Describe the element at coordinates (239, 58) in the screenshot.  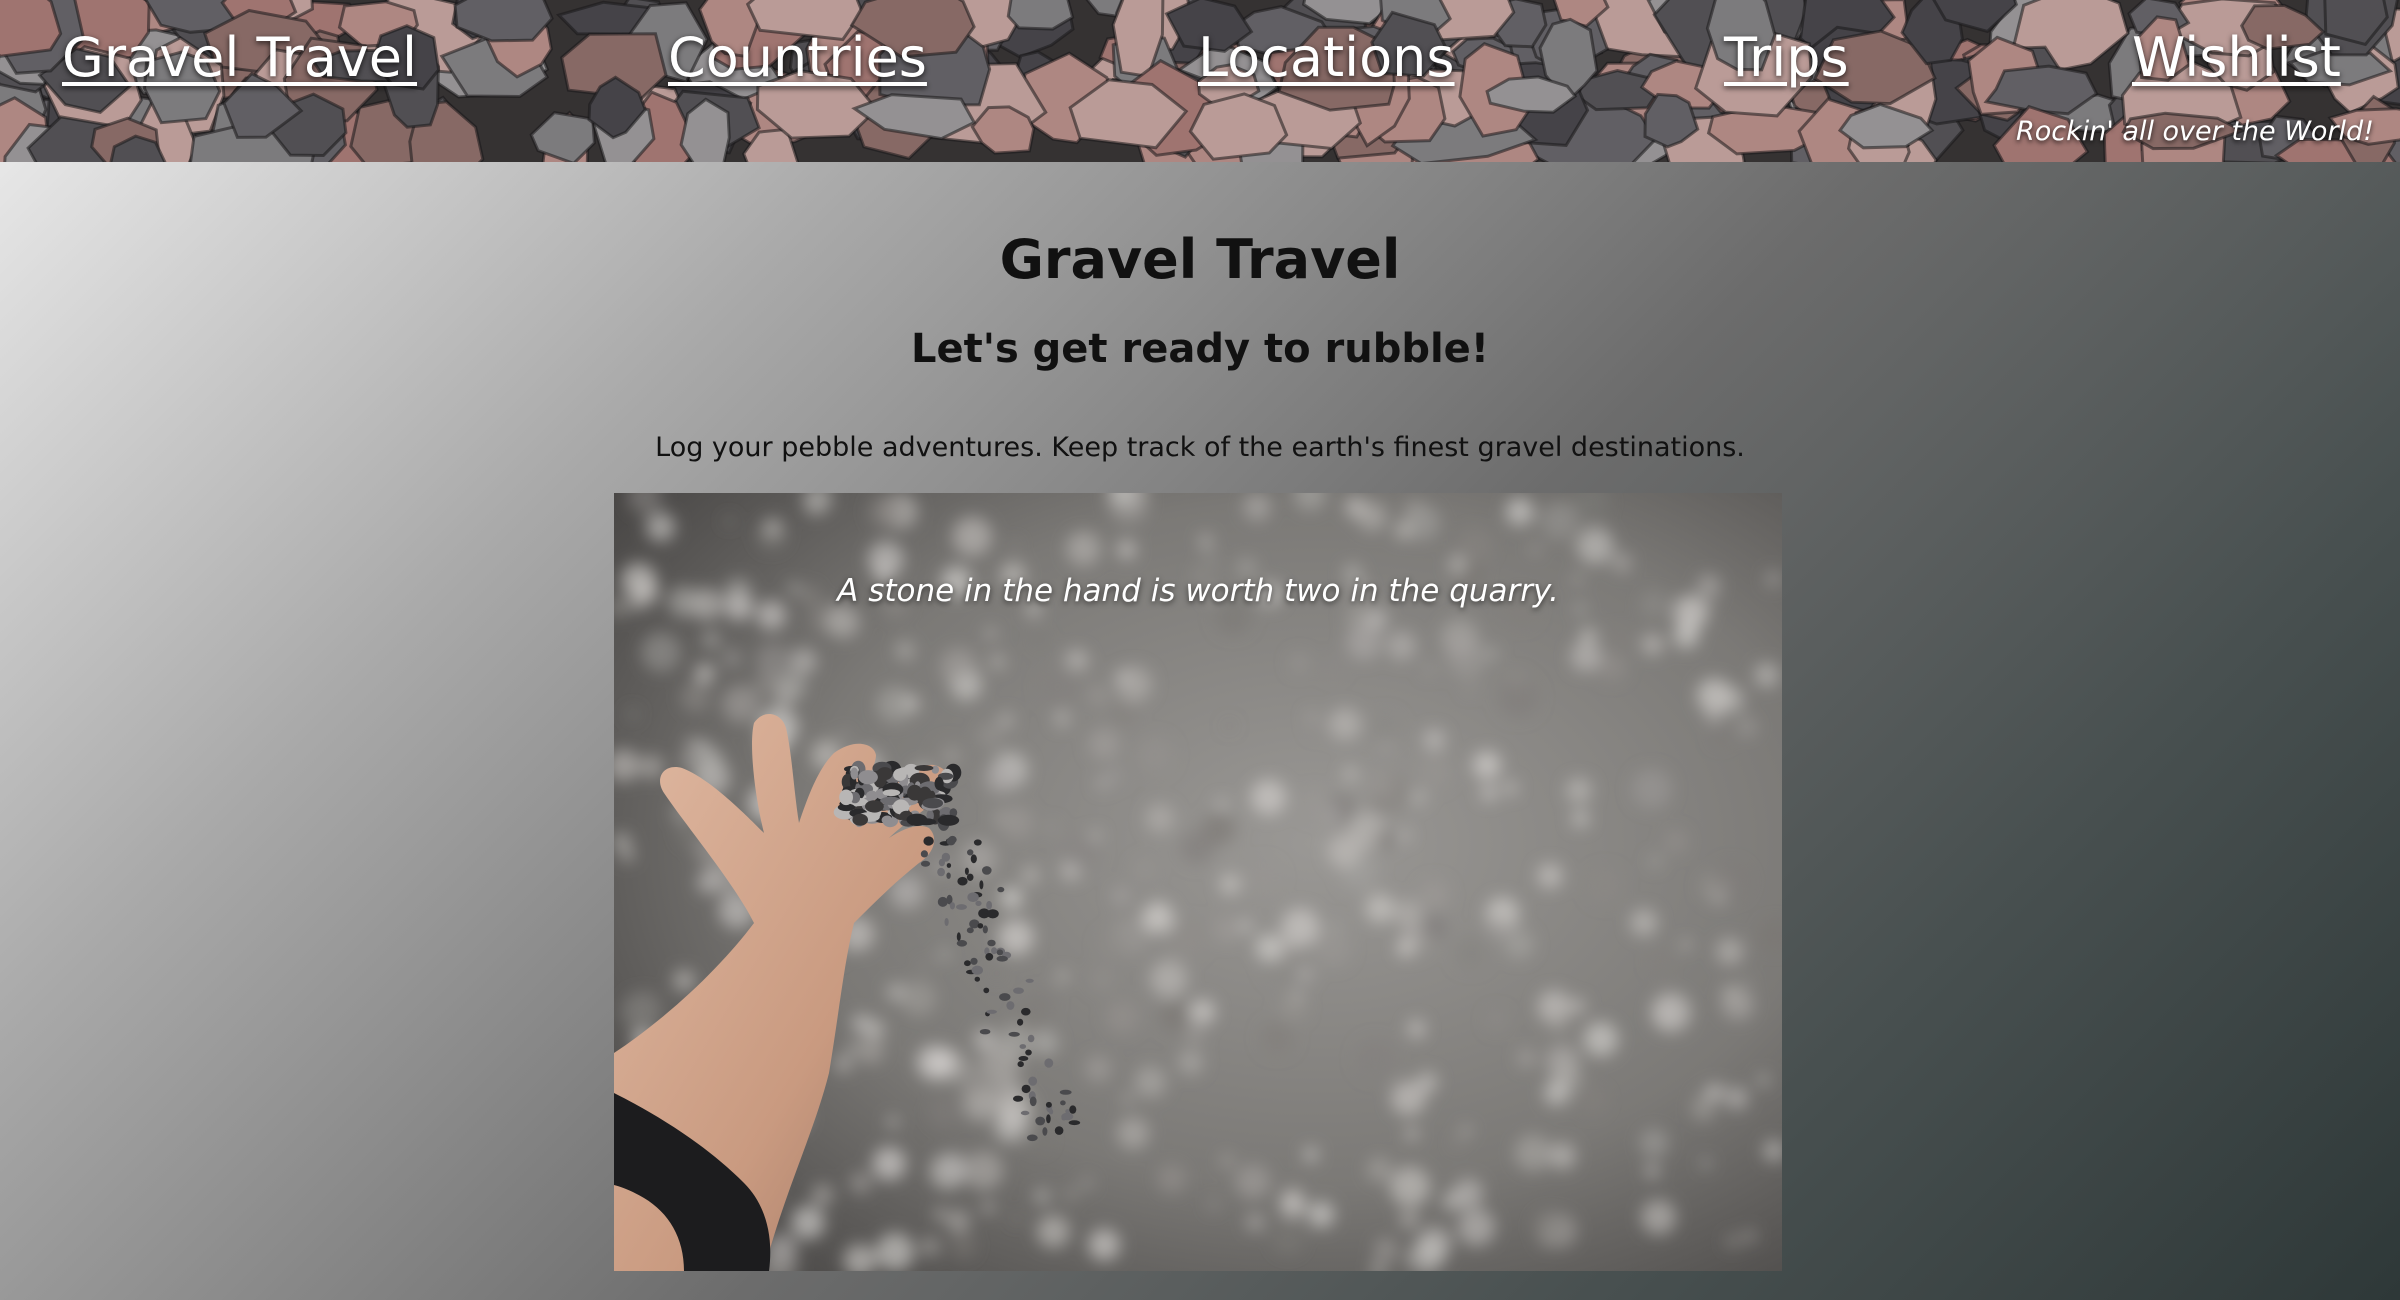
I see `nav-link-gravel-travel: Gravel Travel` at that location.